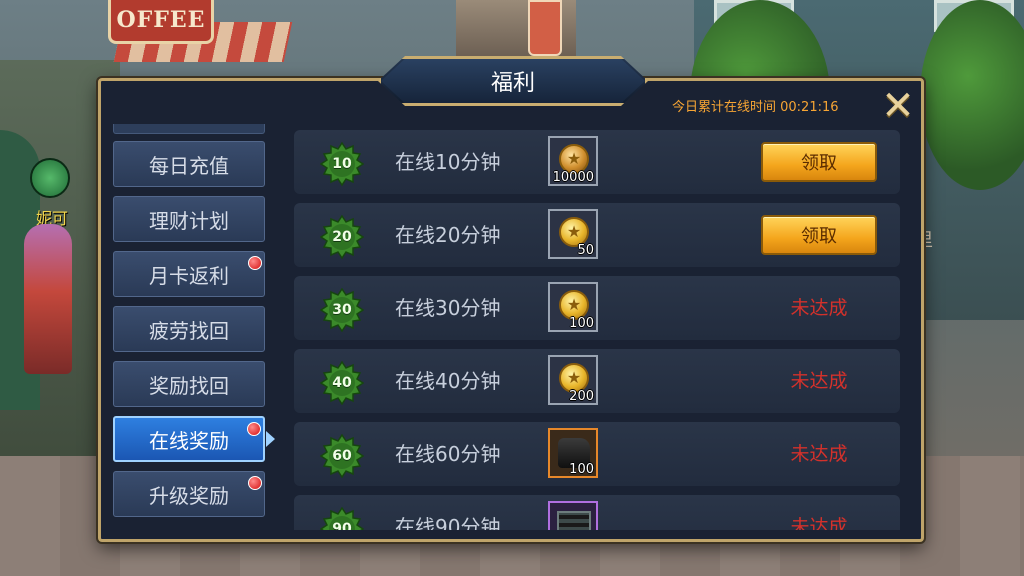 The width and height of the screenshot is (1024, 576). Describe the element at coordinates (342, 456) in the screenshot. I see `badge-minutes: 60` at that location.